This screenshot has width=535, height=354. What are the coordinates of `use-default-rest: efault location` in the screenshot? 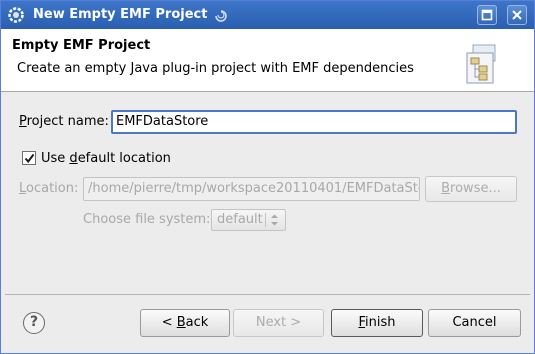 It's located at (124, 158).